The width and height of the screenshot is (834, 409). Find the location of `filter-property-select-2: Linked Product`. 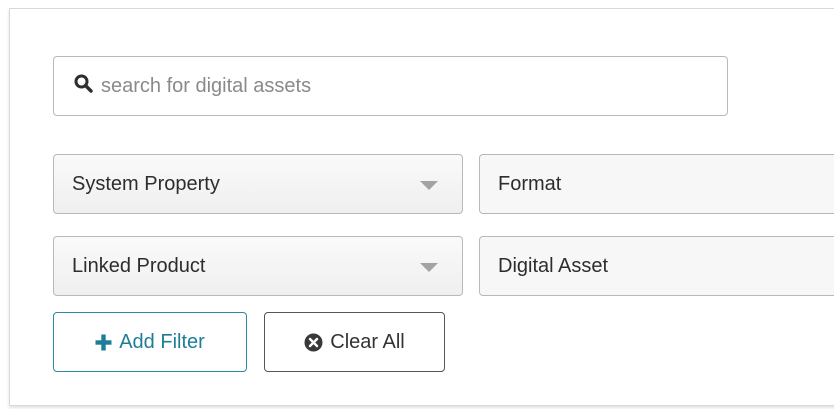

filter-property-select-2: Linked Product is located at coordinates (258, 266).